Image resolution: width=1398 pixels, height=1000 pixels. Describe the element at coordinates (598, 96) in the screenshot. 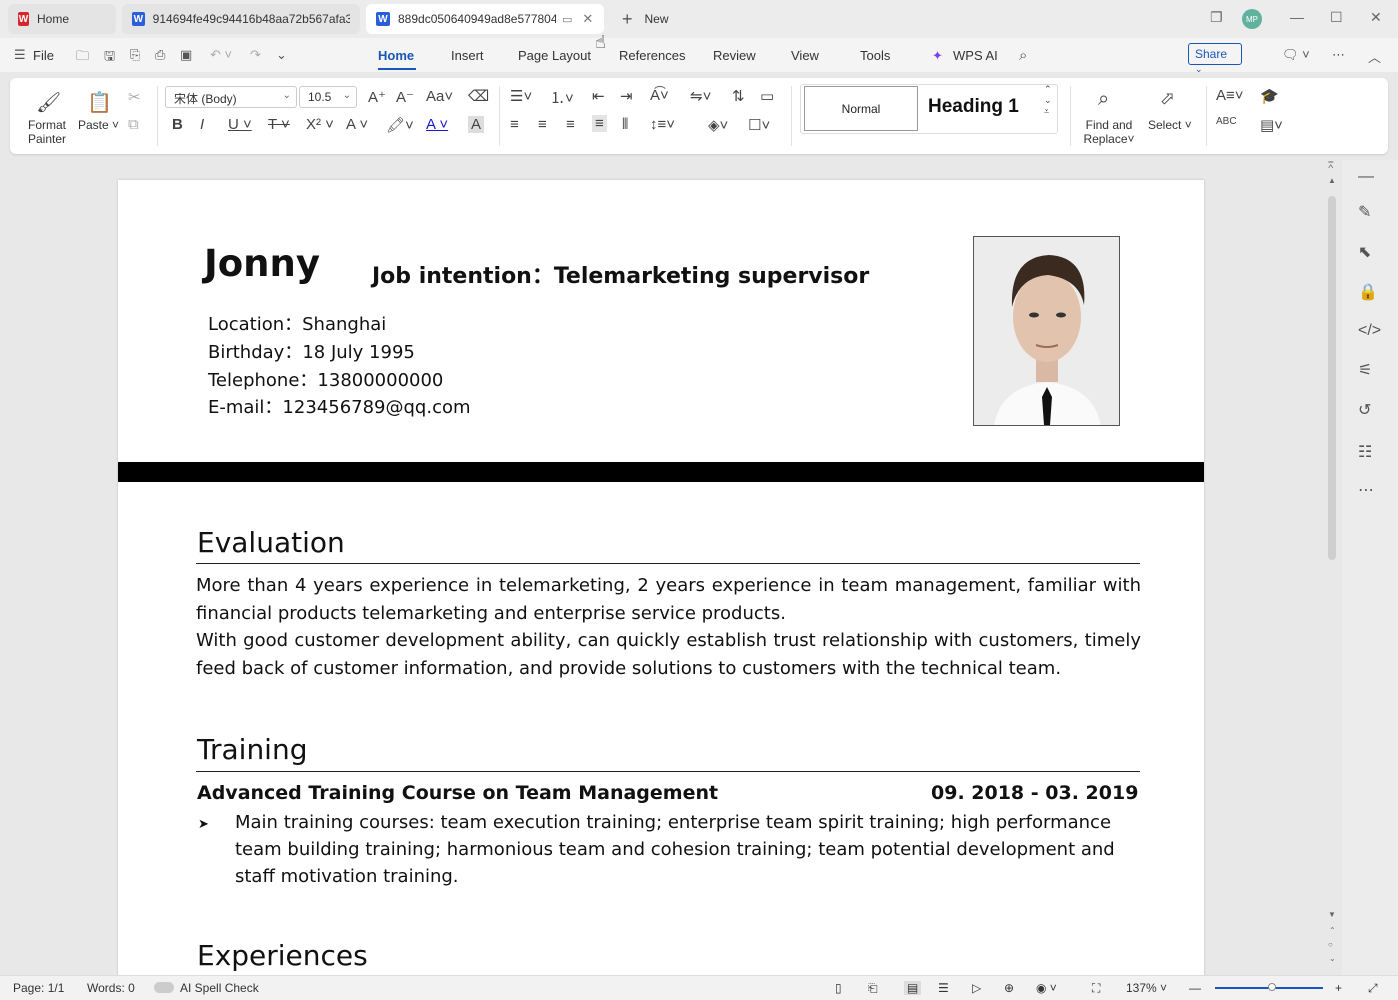

I see `decrease-indent-icon: ⇤` at that location.